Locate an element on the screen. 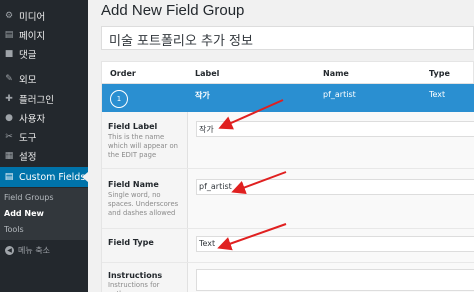 The width and height of the screenshot is (474, 292). menu-label: Custom Fields is located at coordinates (52, 177).